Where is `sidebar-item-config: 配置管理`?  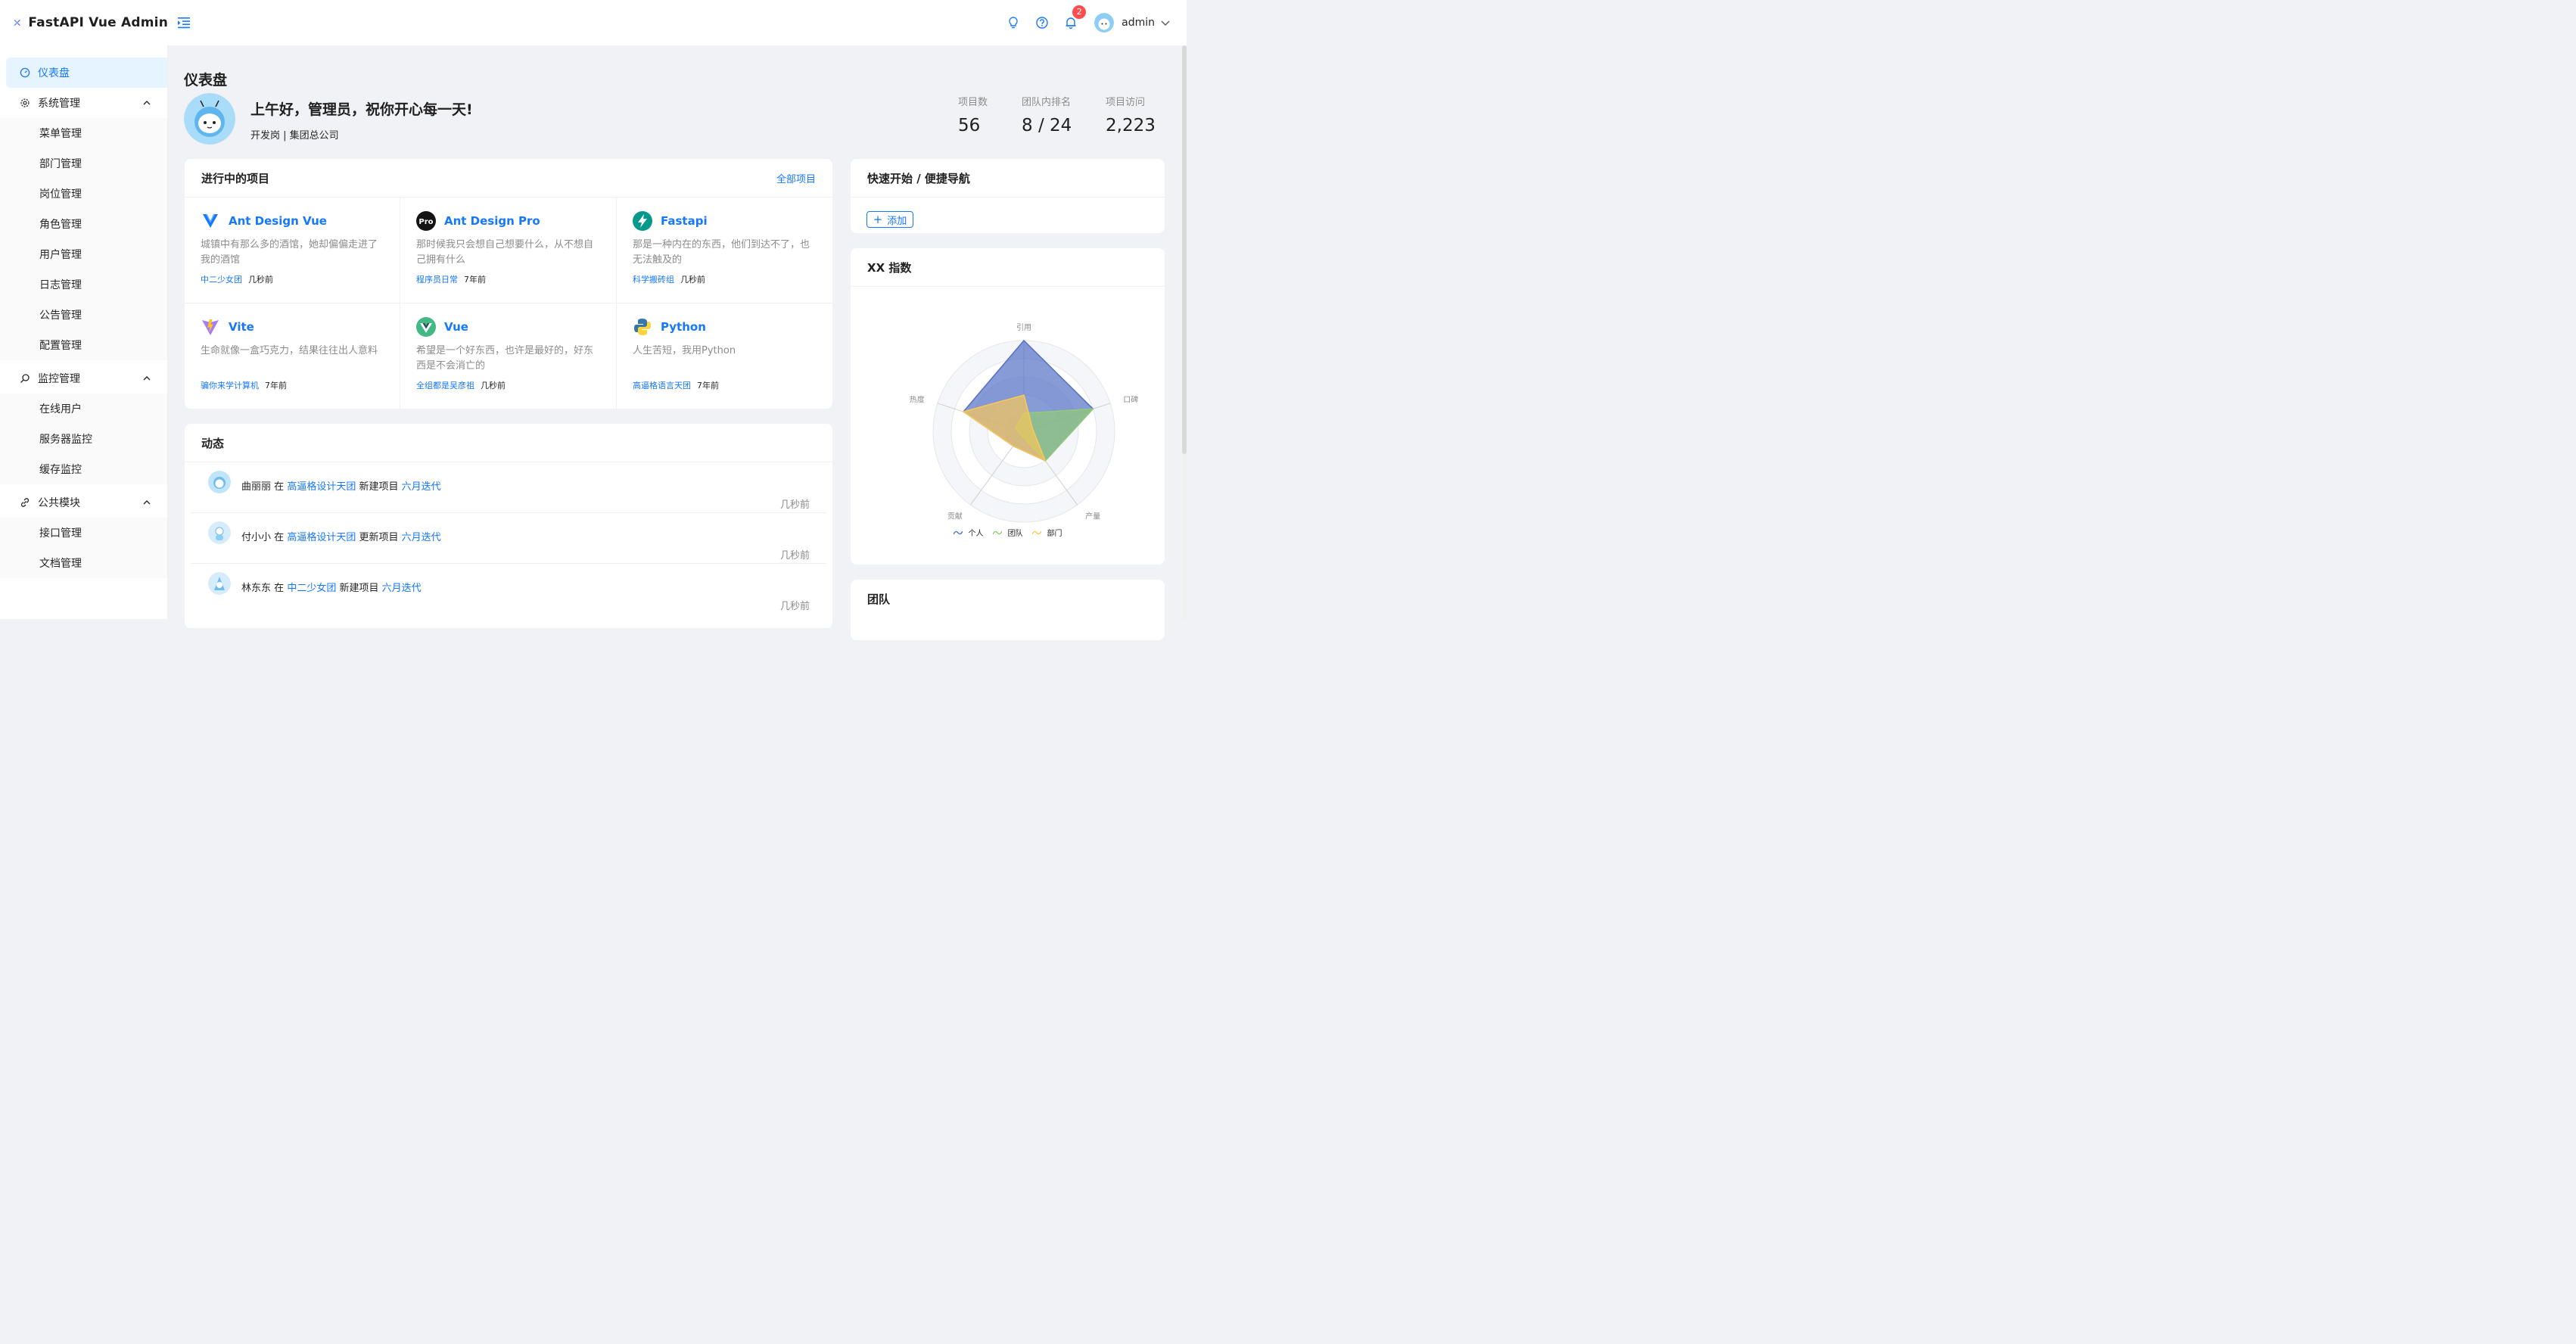 sidebar-item-config: 配置管理 is located at coordinates (83, 345).